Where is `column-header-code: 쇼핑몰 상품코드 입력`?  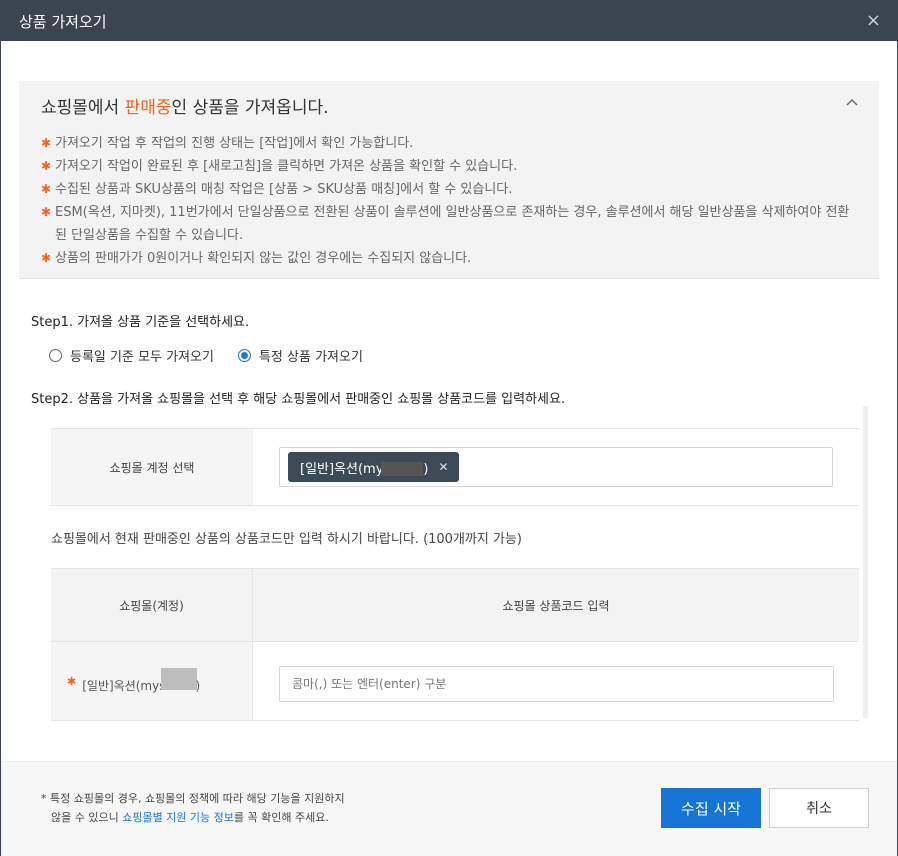 column-header-code: 쇼핑몰 상품코드 입력 is located at coordinates (556, 605).